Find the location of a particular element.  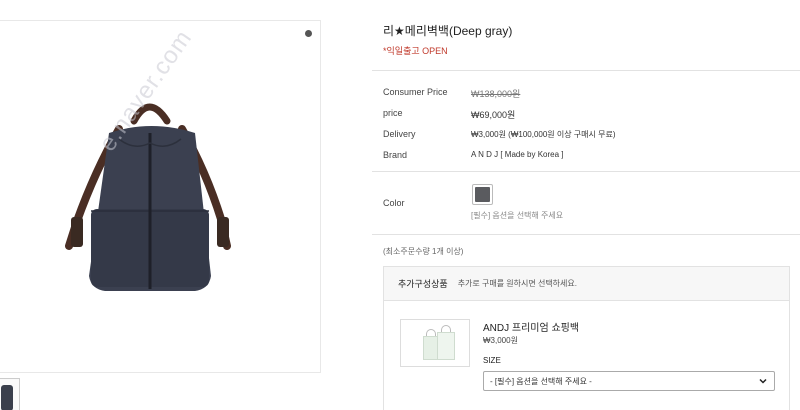

price-value: ₩69,000원 is located at coordinates (493, 115).